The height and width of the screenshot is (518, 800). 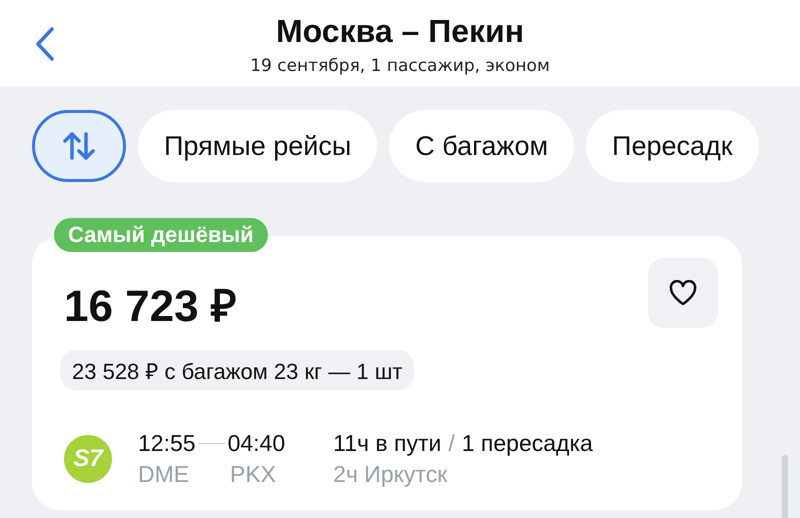 What do you see at coordinates (45, 44) in the screenshot?
I see `back-icon` at bounding box center [45, 44].